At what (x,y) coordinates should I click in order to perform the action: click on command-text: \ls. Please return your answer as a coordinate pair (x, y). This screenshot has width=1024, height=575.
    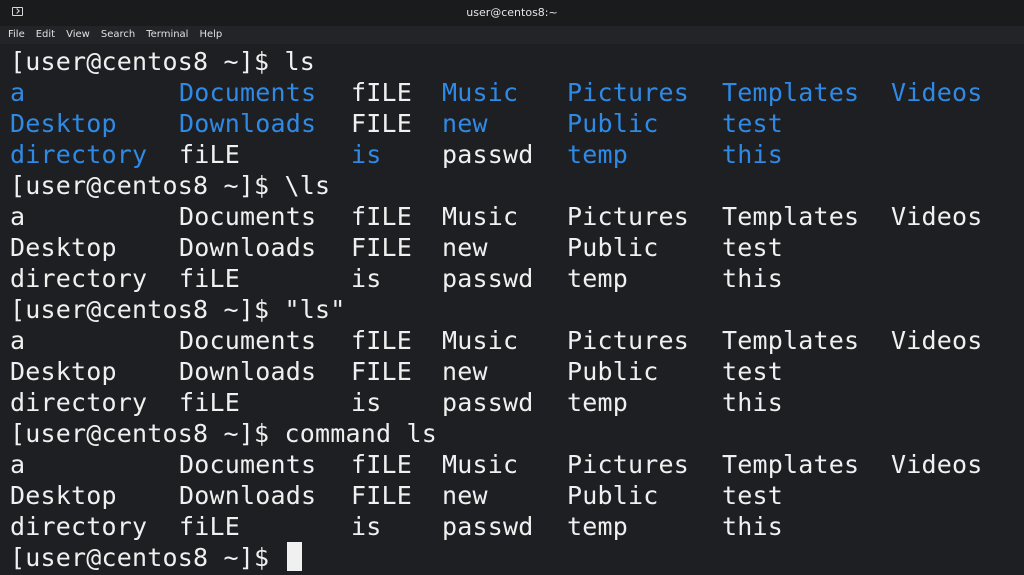
    Looking at the image, I should click on (307, 185).